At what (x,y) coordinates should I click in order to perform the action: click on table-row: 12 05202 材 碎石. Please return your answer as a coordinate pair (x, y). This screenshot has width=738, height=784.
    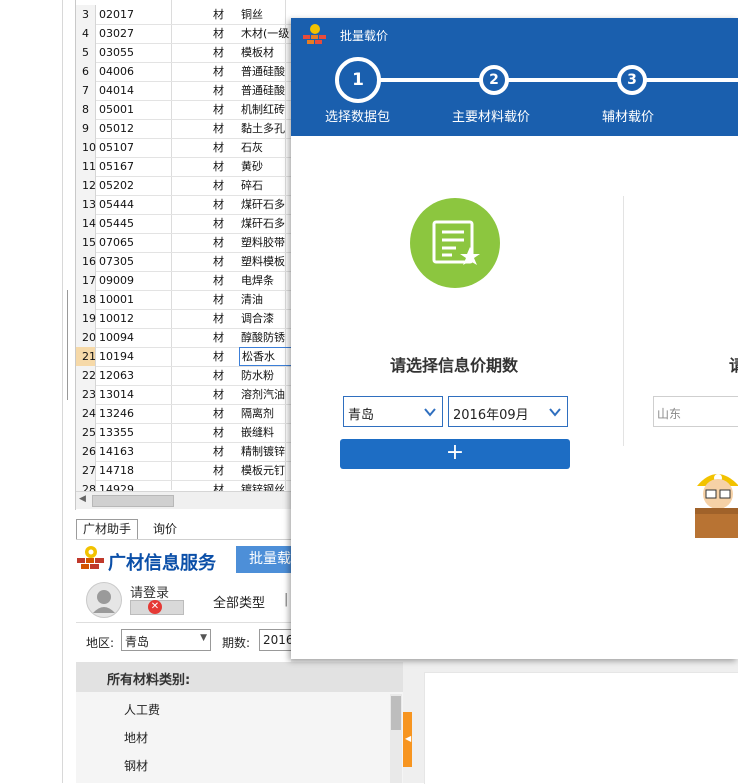
    Looking at the image, I should click on (186, 186).